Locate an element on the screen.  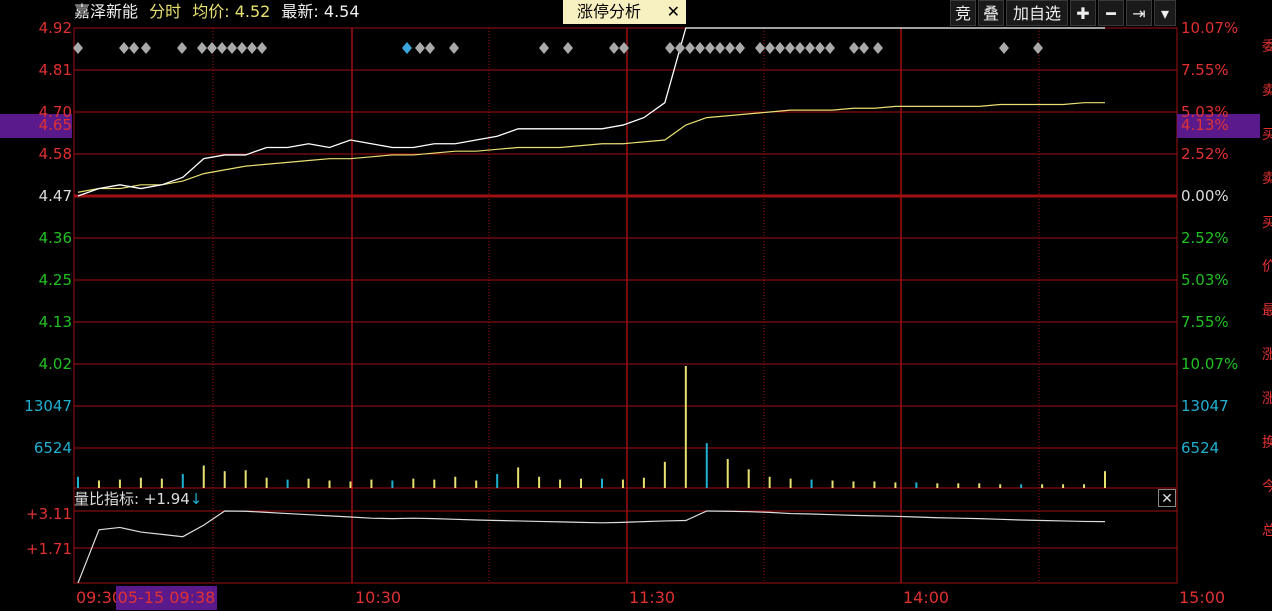
pct-axis-label: 10.07% is located at coordinates (1210, 364).